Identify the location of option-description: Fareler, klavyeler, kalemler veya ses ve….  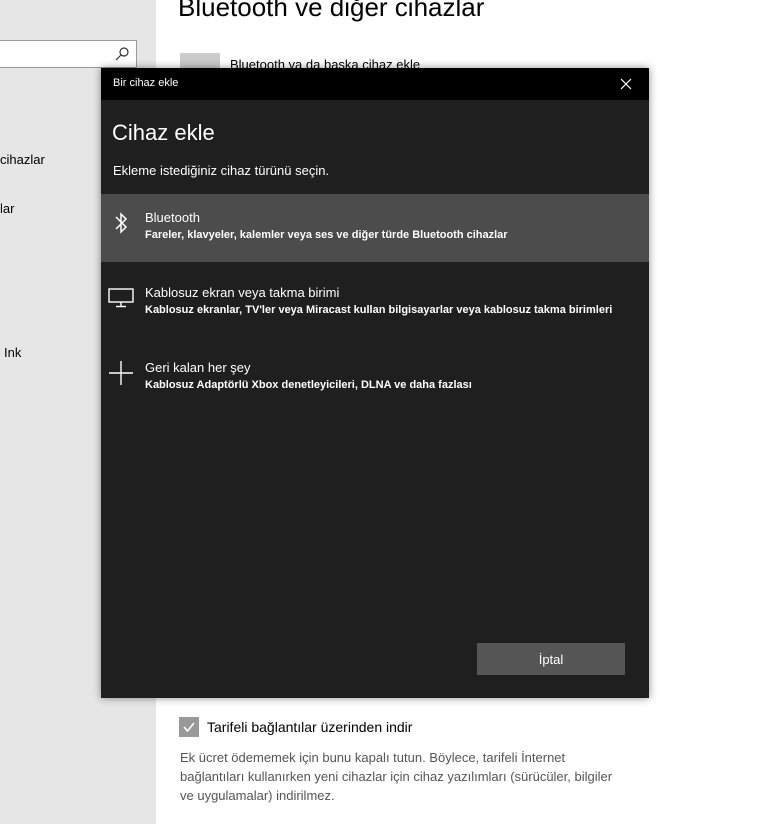
(326, 235).